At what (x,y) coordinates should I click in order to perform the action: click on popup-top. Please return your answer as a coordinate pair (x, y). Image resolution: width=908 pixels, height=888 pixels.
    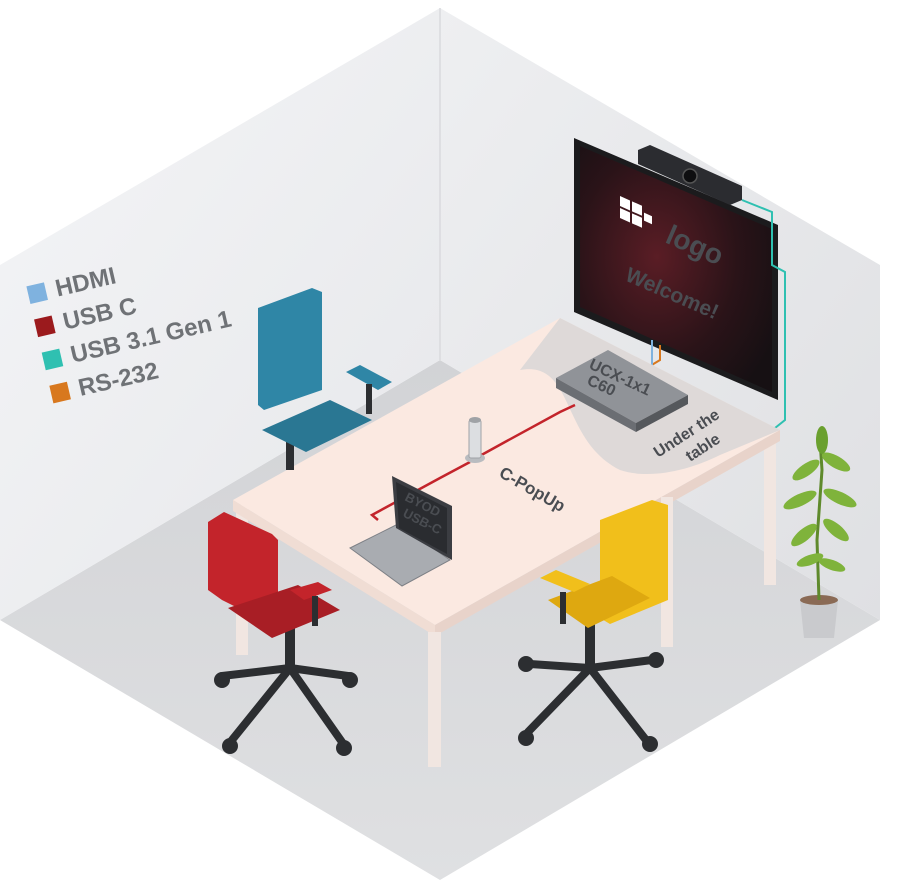
    Looking at the image, I should click on (475, 420).